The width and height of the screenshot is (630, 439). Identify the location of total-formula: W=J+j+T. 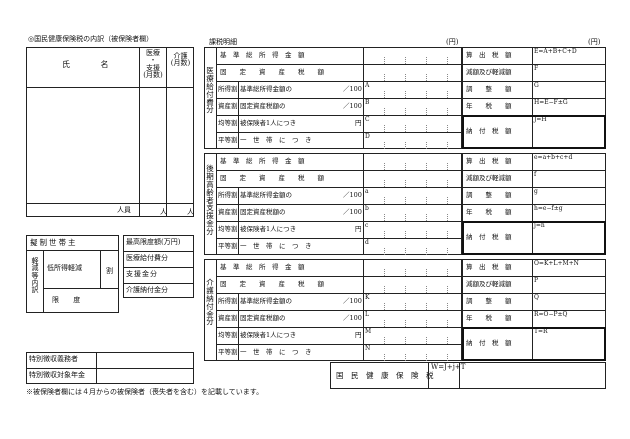
(448, 367).